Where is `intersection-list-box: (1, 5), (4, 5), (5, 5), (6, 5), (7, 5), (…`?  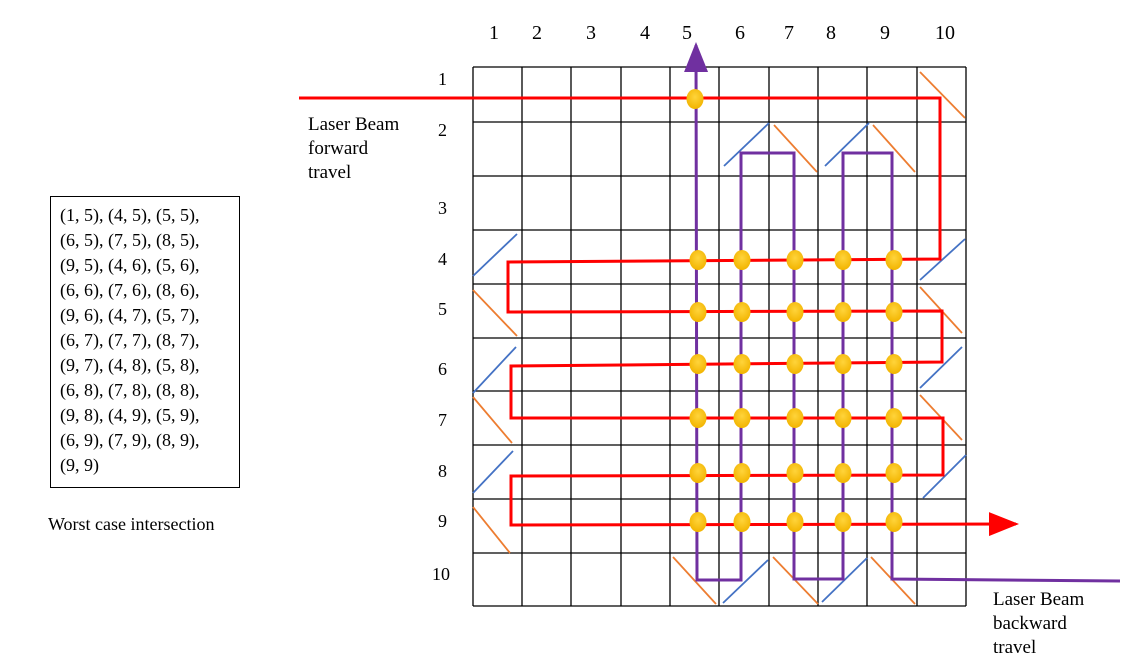
intersection-list-box: (1, 5), (4, 5), (5, 5), (6, 5), (7, 5), (… is located at coordinates (145, 342).